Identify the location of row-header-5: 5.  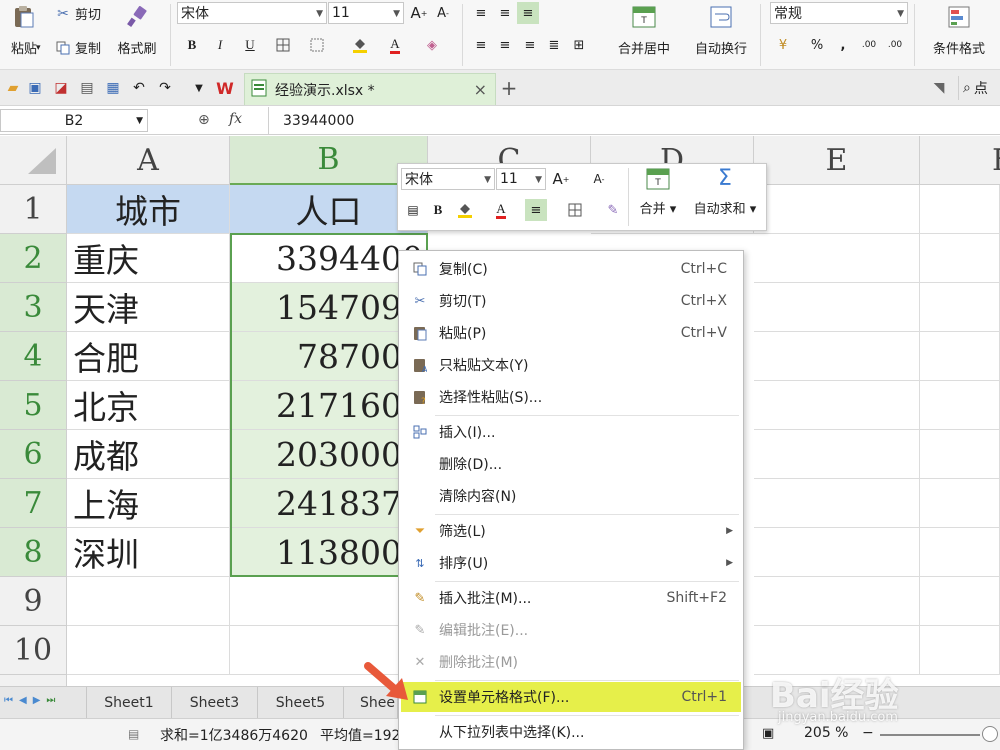
(33, 405).